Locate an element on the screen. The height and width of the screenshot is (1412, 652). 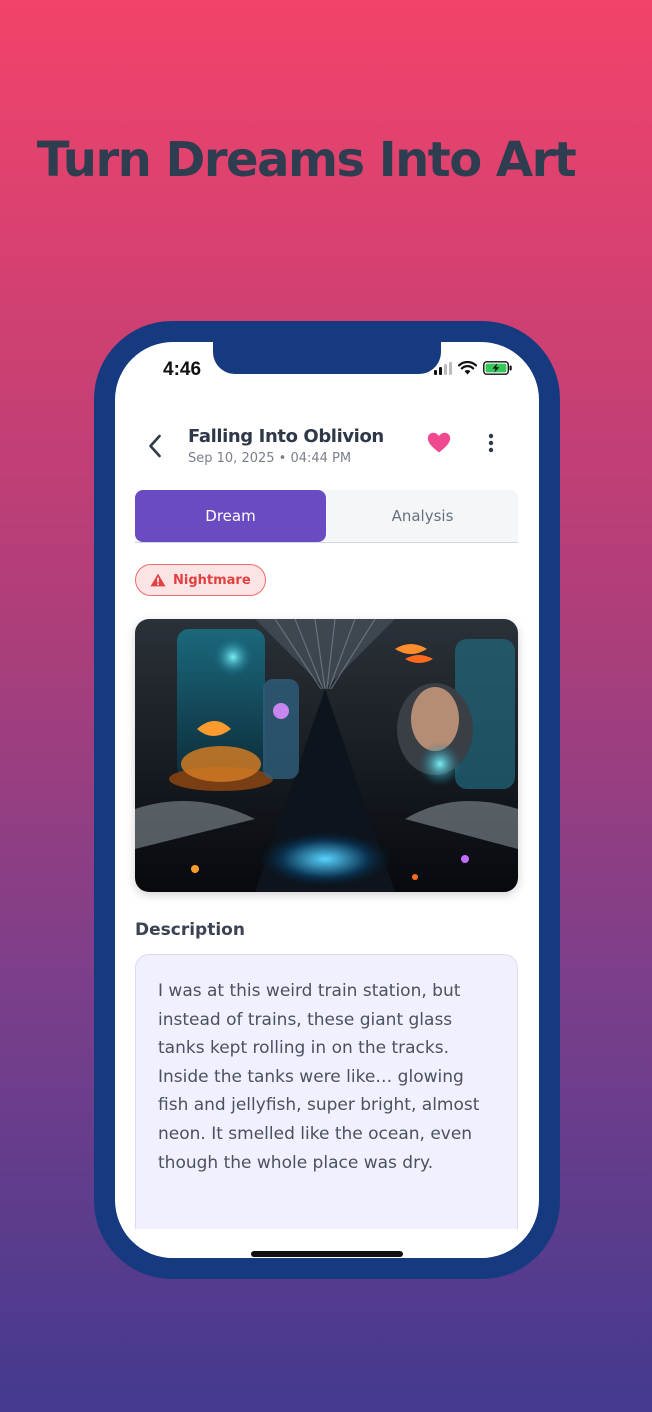
home-indicator is located at coordinates (327, 1254).